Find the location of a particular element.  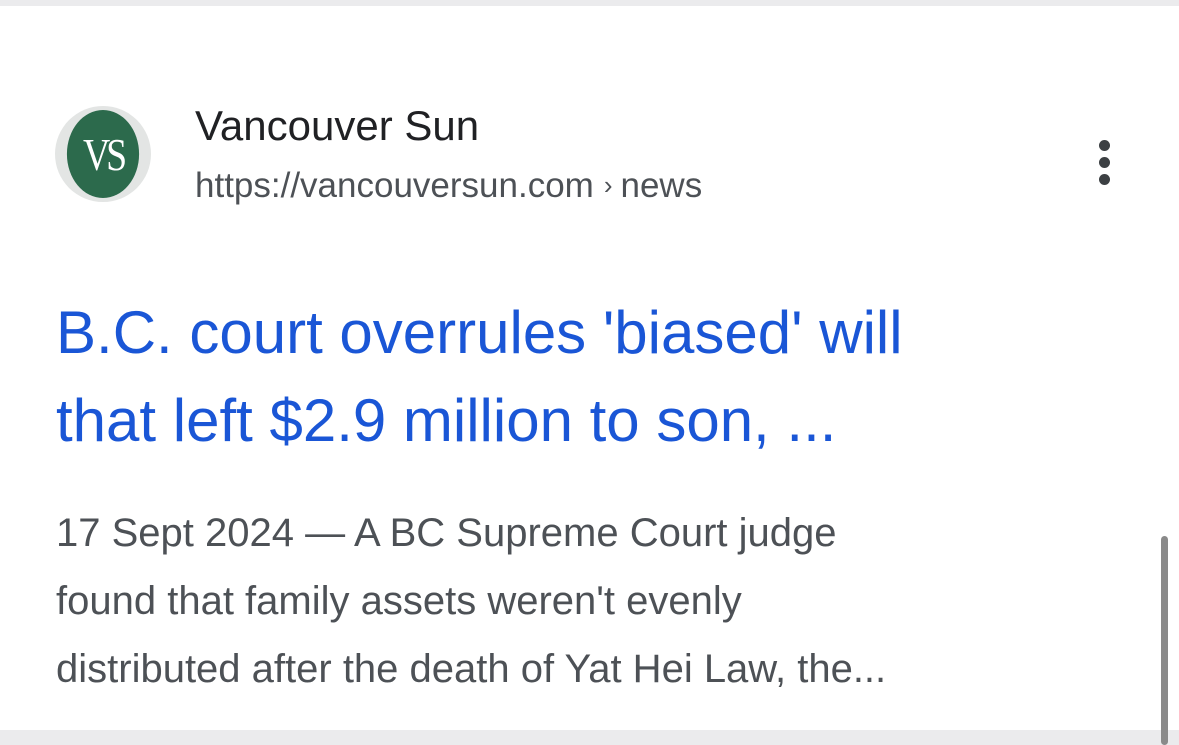

site-url: https://vancouversun.com is located at coordinates (394, 185).